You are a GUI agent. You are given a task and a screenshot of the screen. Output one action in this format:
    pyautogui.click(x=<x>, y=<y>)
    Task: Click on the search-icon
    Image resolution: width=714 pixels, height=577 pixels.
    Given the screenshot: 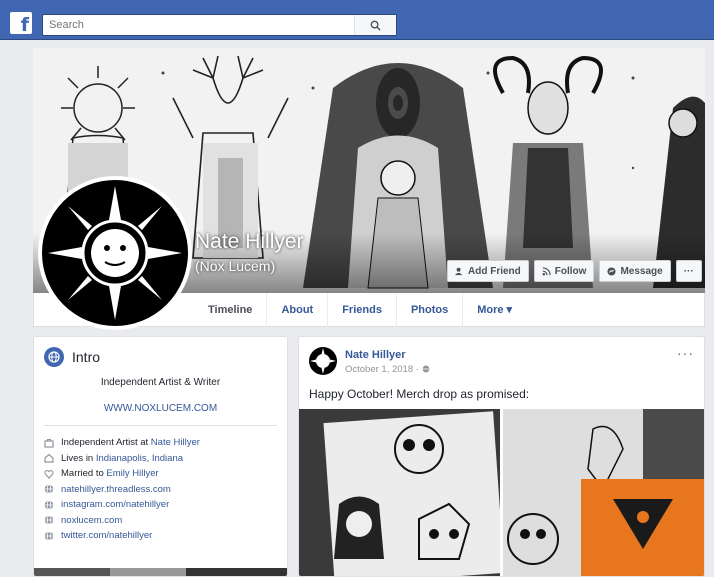 What is the action you would take?
    pyautogui.click(x=375, y=25)
    